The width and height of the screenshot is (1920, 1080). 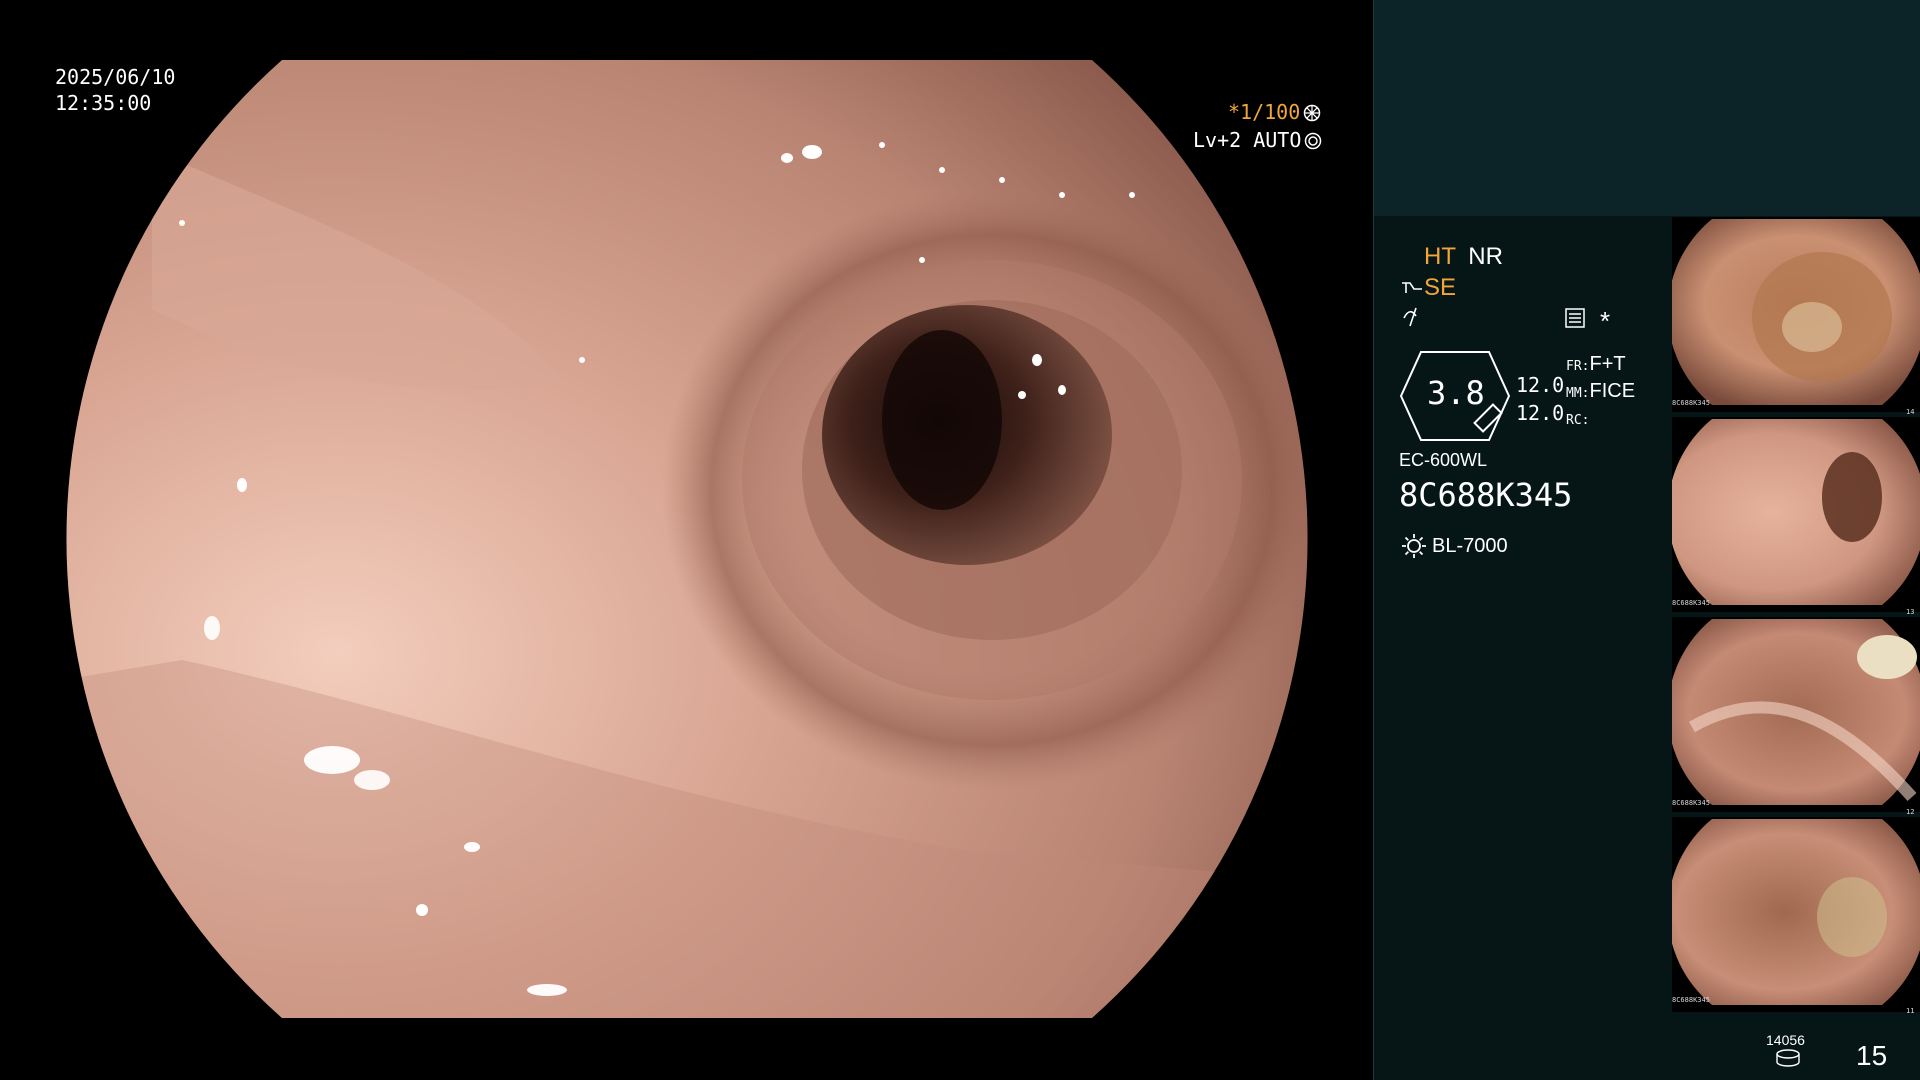 What do you see at coordinates (1312, 112) in the screenshot?
I see `aperture-icon` at bounding box center [1312, 112].